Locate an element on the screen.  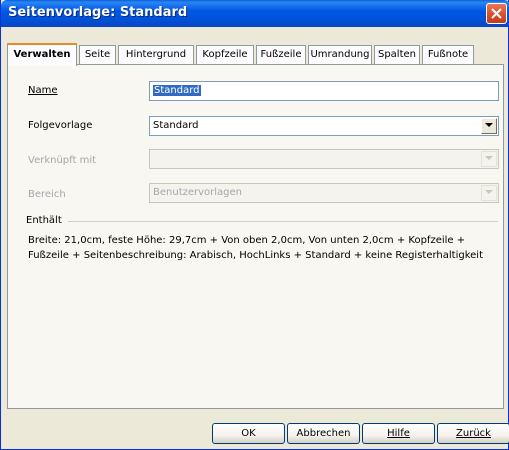
bereich-dropdown-button is located at coordinates (489, 193).